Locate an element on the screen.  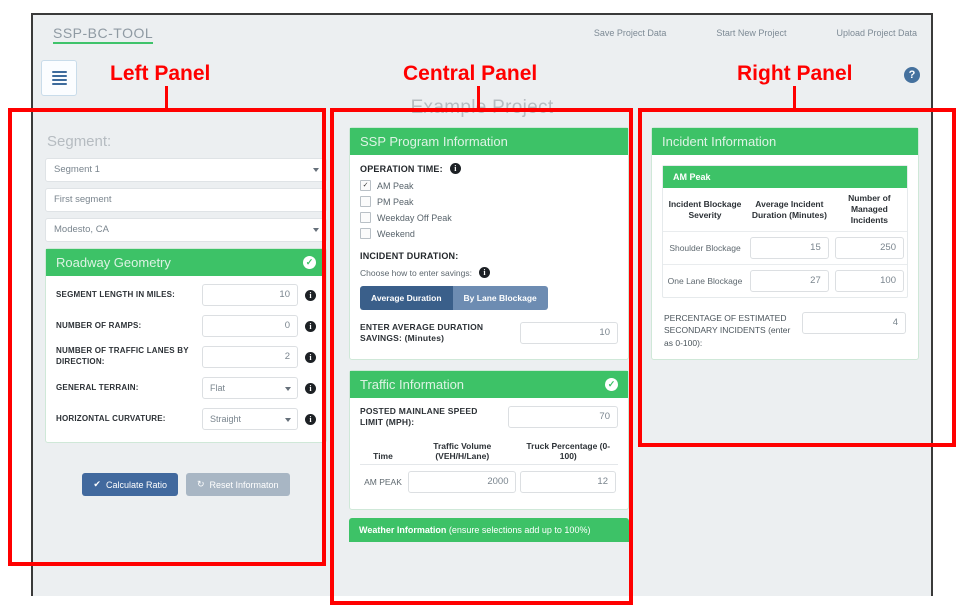
annotation-label-center: Central Panel is located at coordinates (470, 73).